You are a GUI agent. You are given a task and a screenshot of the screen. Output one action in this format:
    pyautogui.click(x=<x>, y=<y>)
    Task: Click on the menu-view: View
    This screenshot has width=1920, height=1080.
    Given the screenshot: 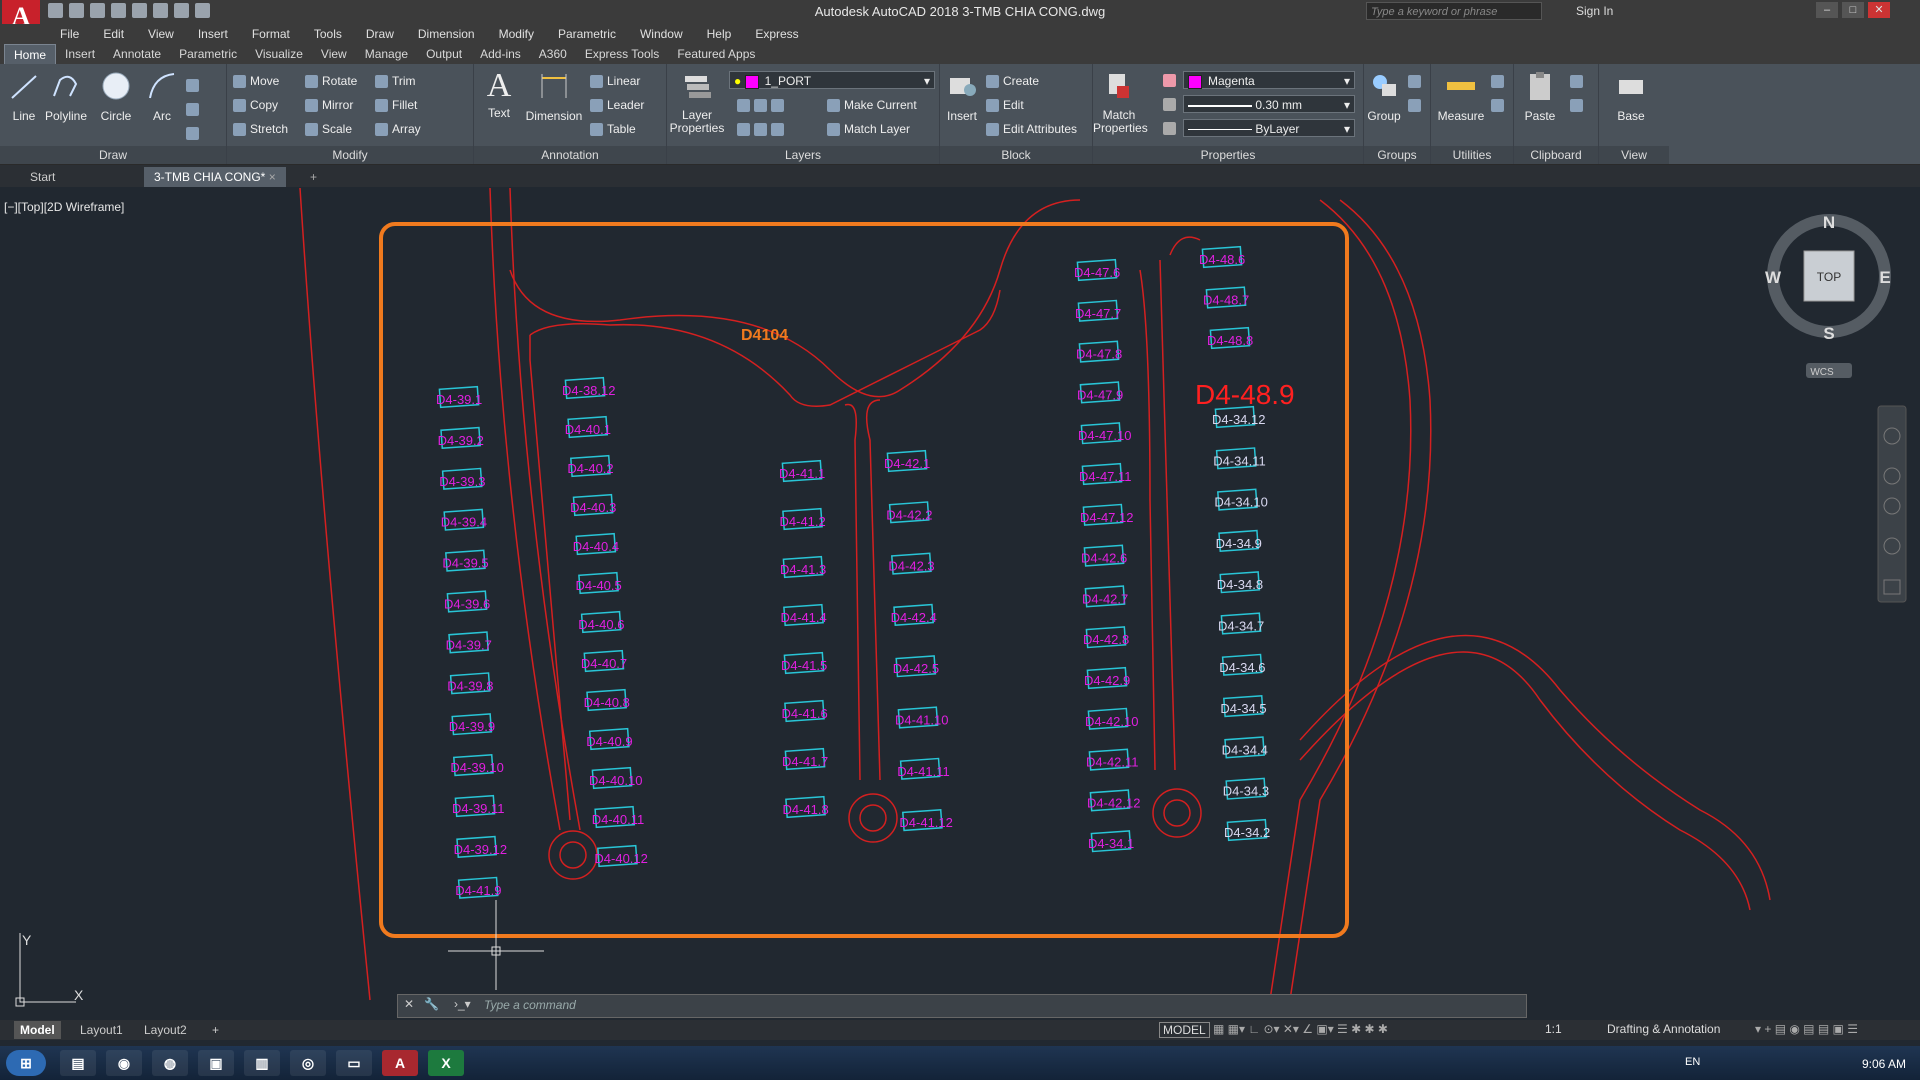 What is the action you would take?
    pyautogui.click(x=161, y=34)
    